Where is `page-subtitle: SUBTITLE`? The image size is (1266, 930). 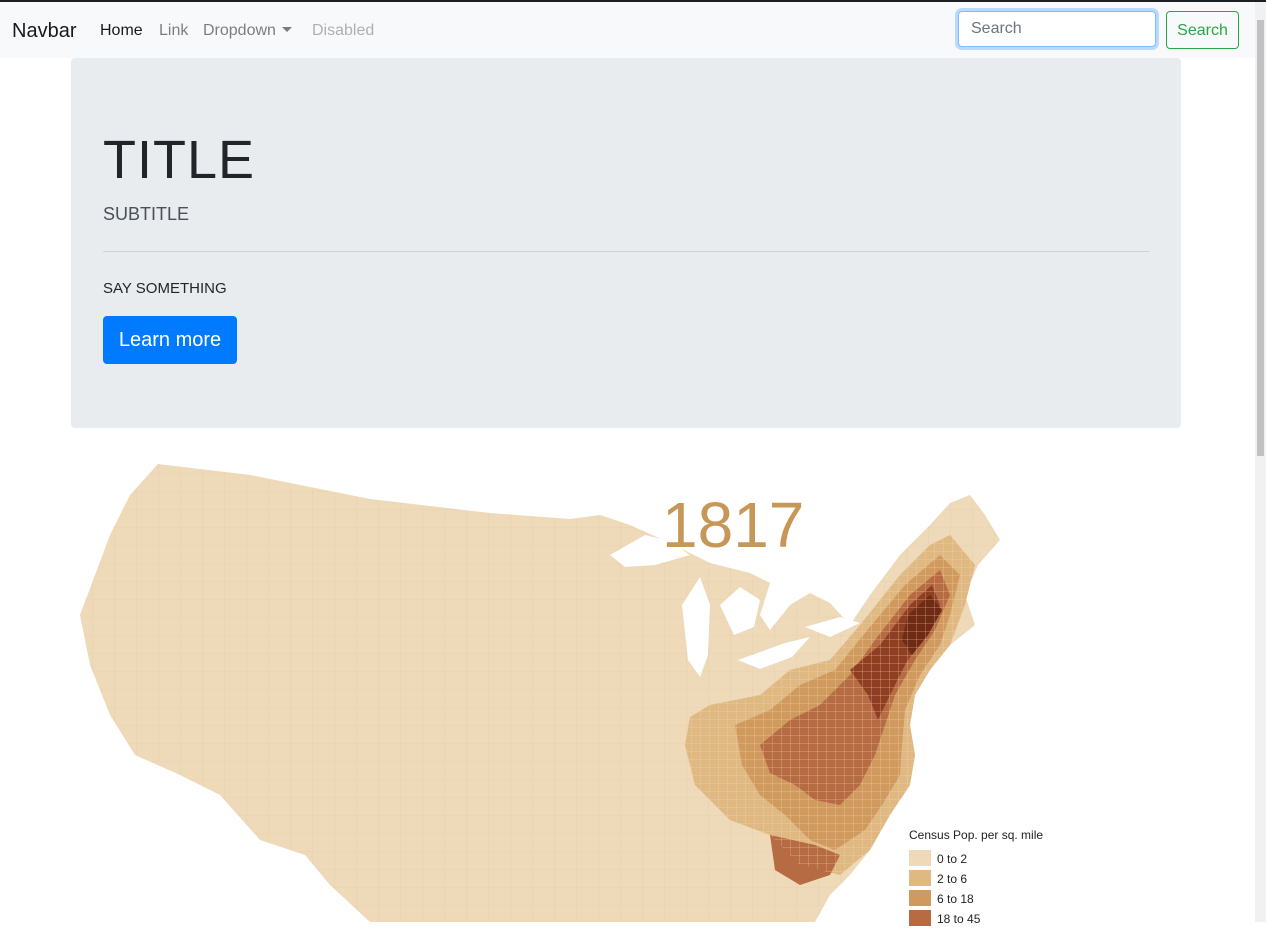
page-subtitle: SUBTITLE is located at coordinates (146, 214).